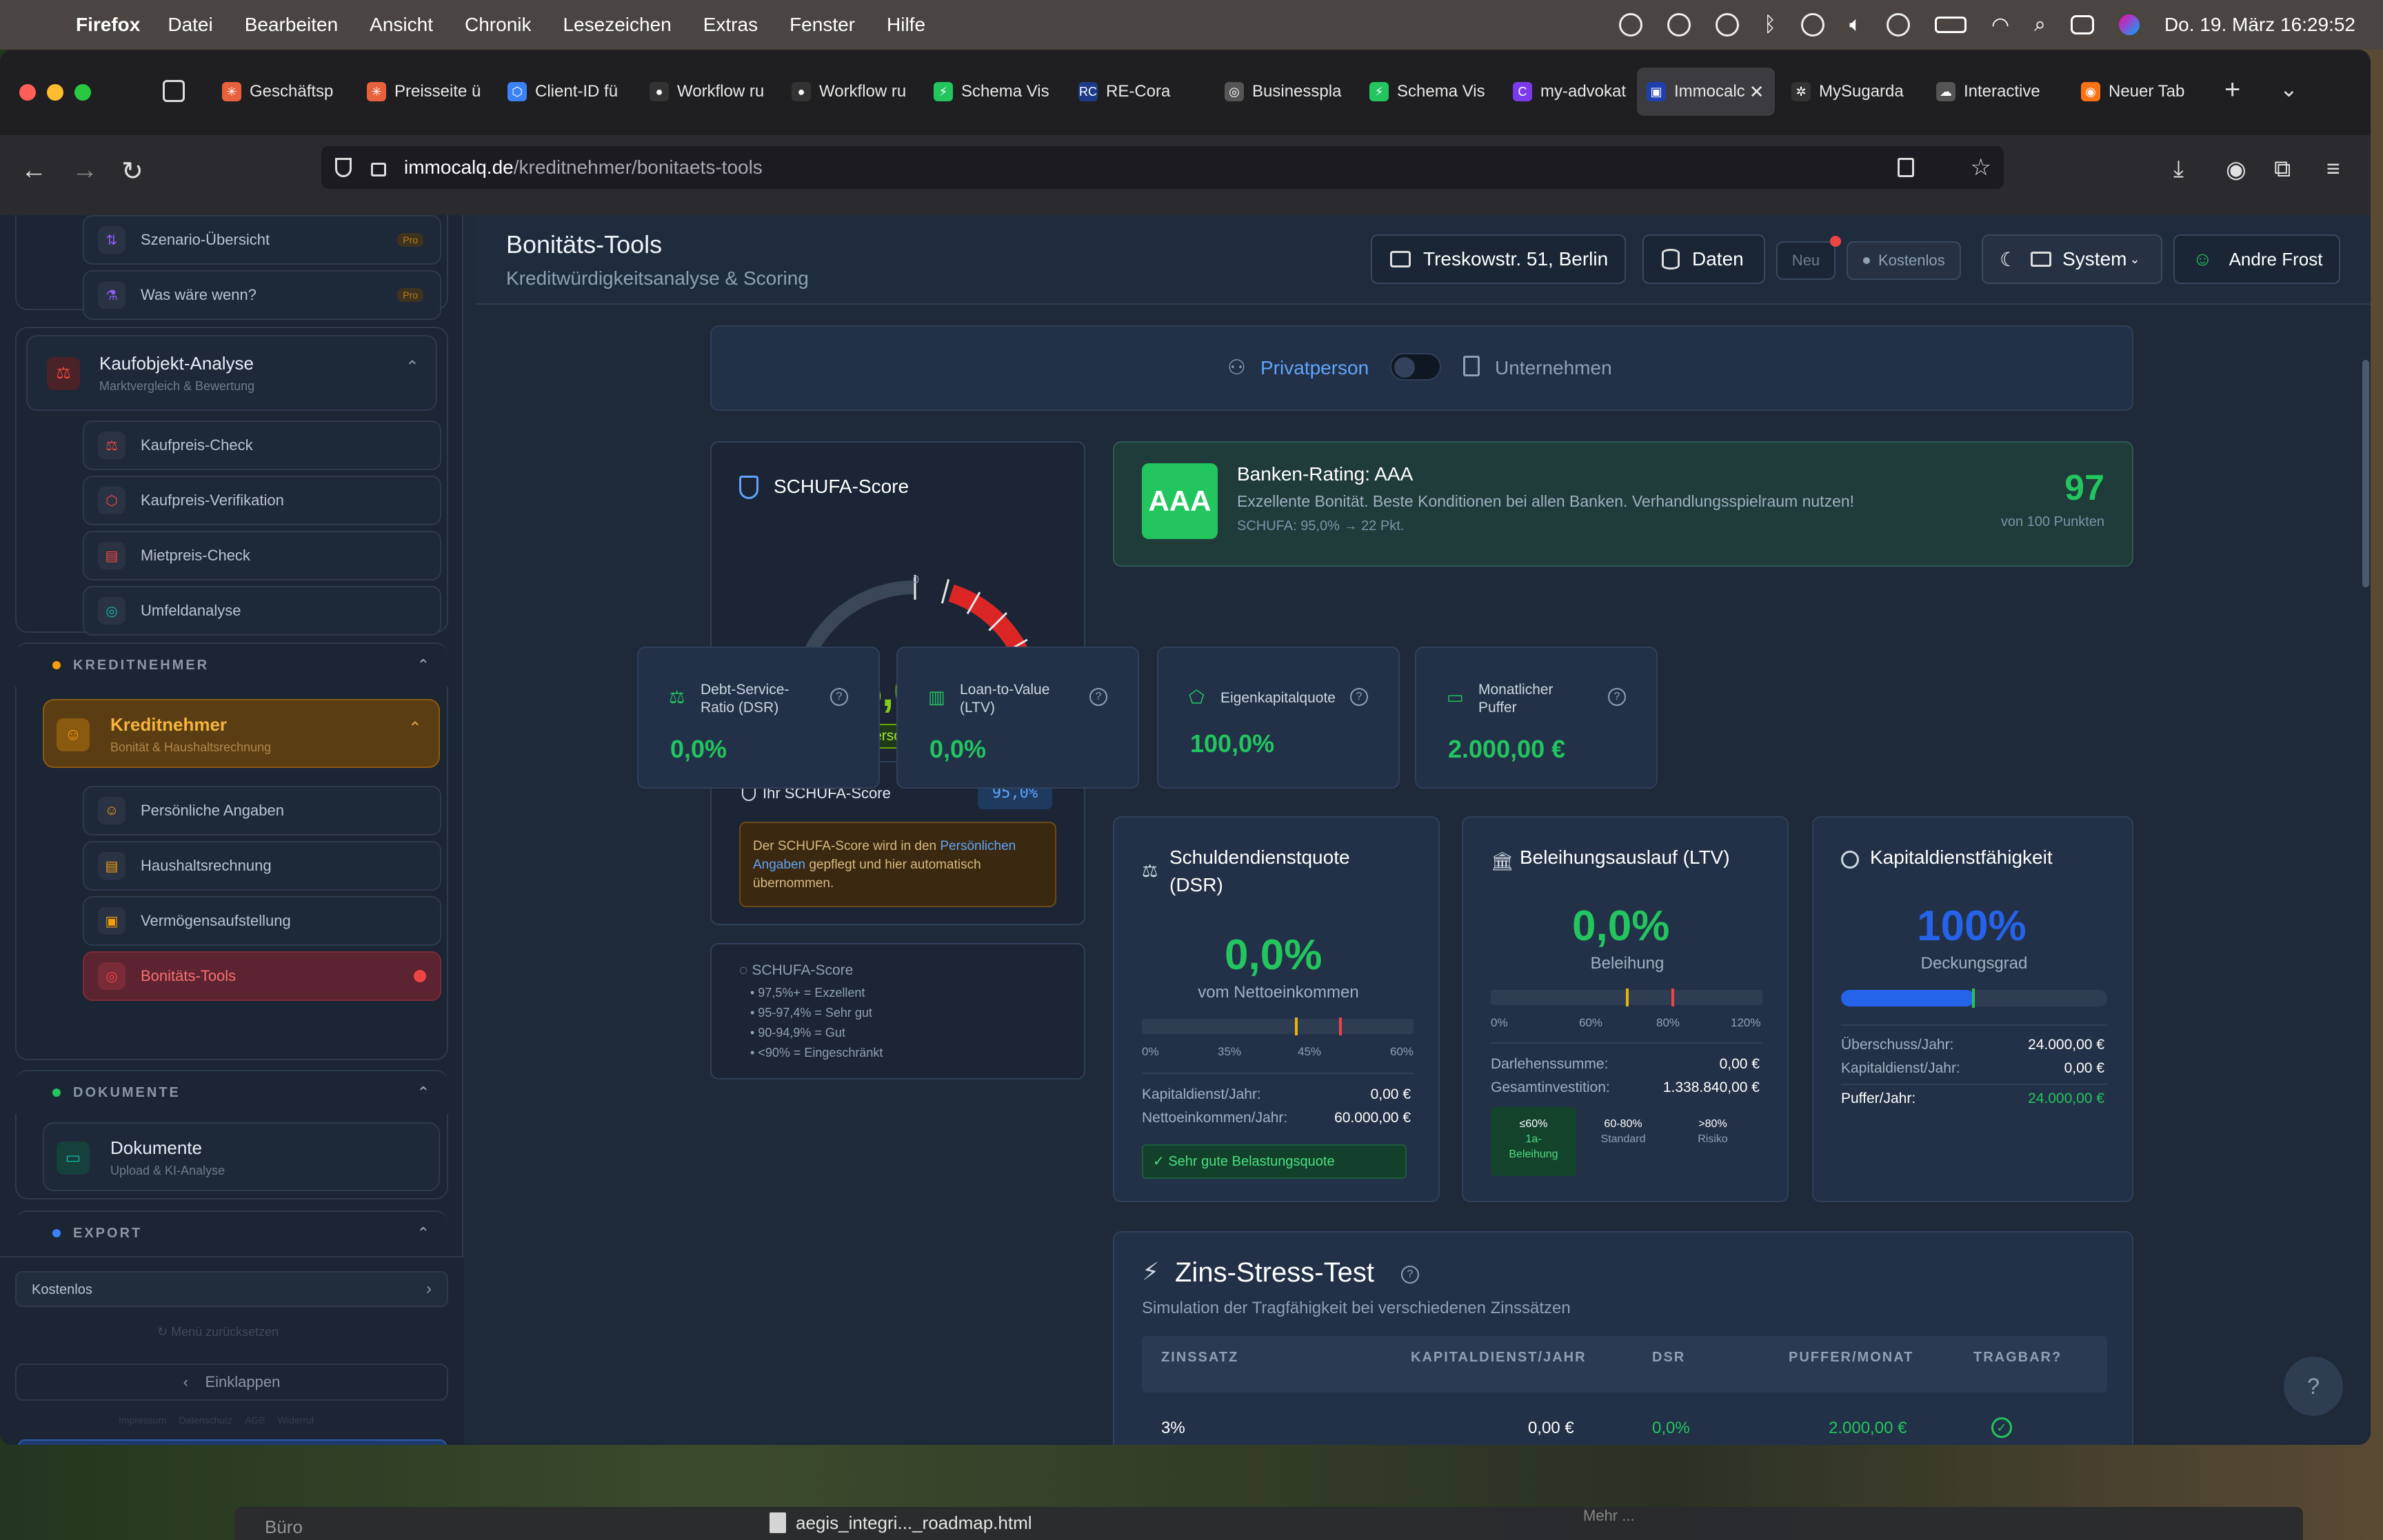  What do you see at coordinates (498, 25) in the screenshot?
I see `menu-chronik: Chronik` at bounding box center [498, 25].